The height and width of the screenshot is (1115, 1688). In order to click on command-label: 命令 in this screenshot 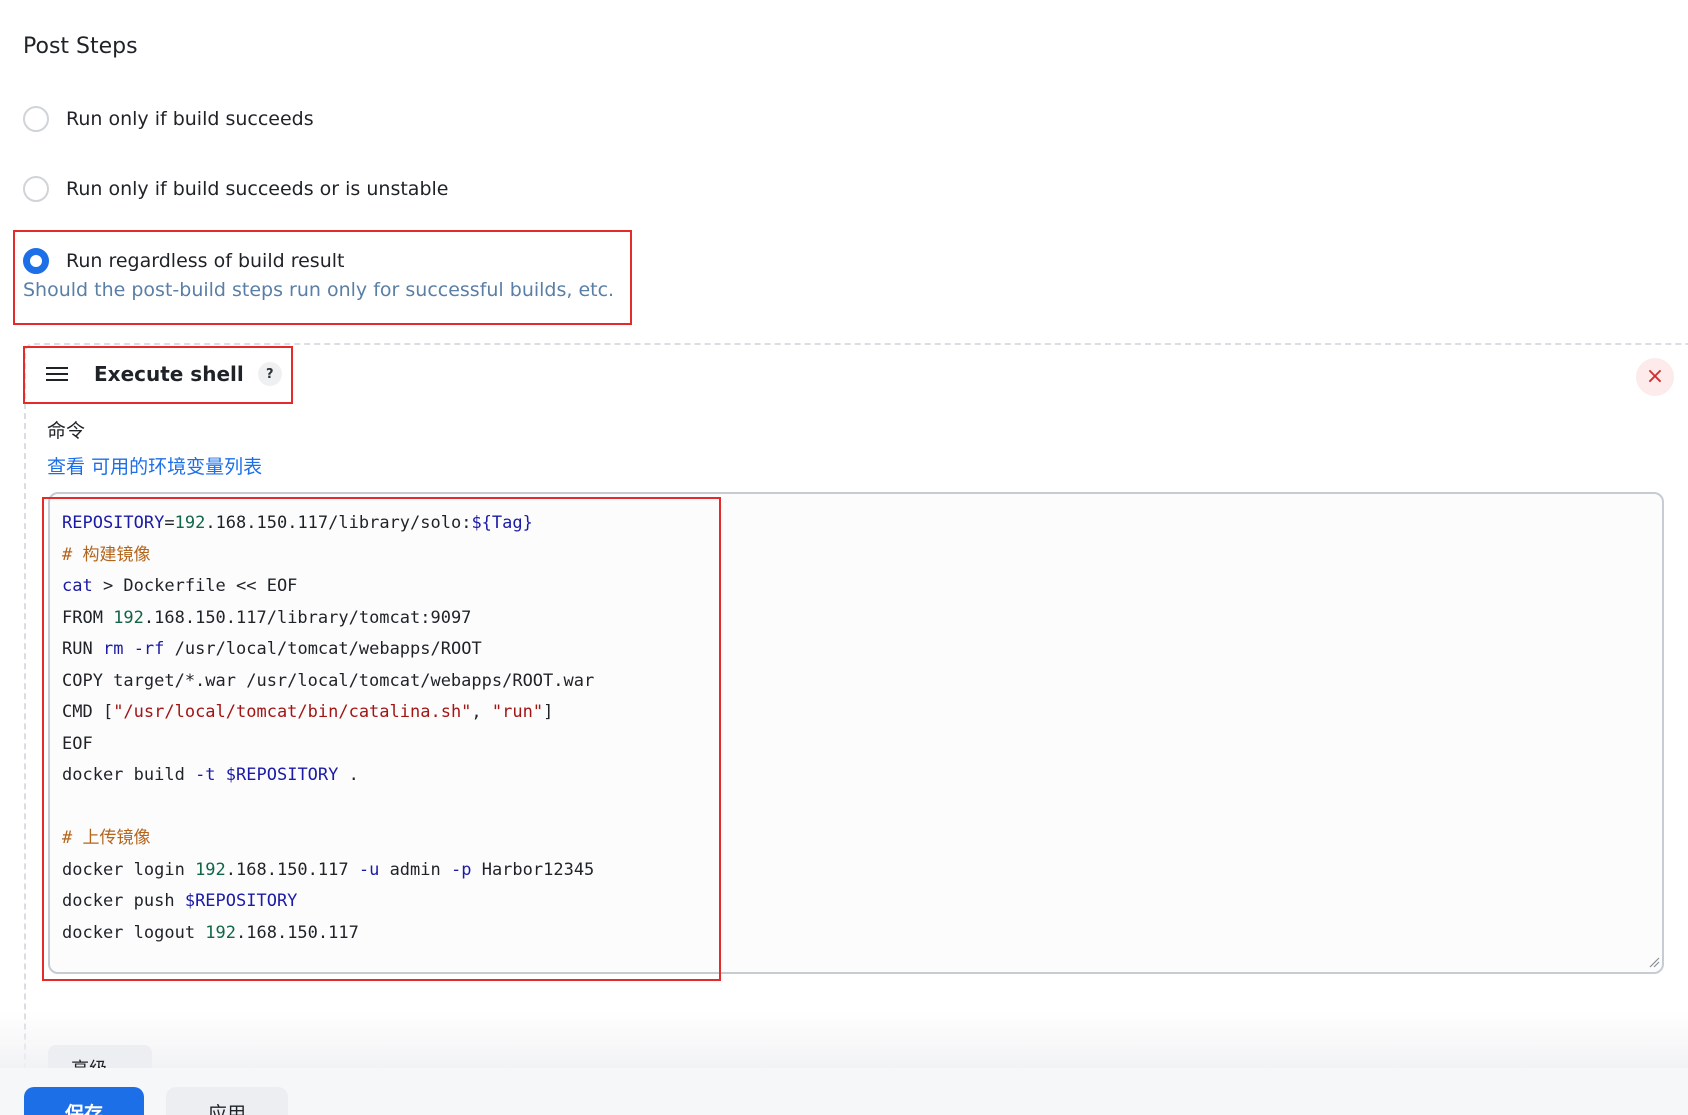, I will do `click(66, 431)`.